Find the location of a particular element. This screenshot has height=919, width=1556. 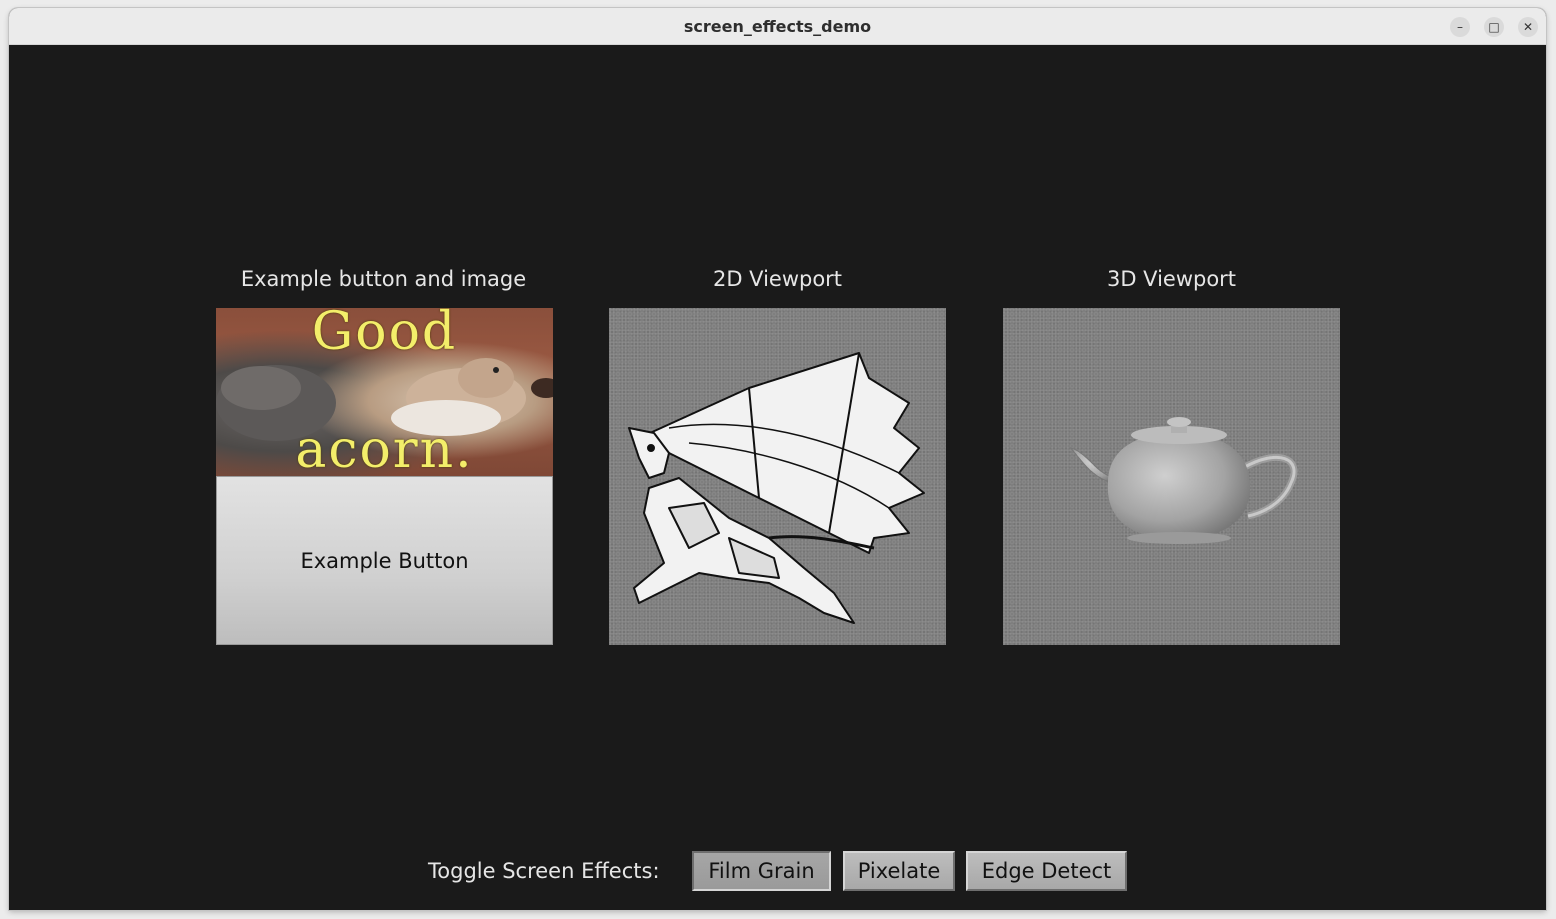

image-text-top: Good is located at coordinates (384, 335).